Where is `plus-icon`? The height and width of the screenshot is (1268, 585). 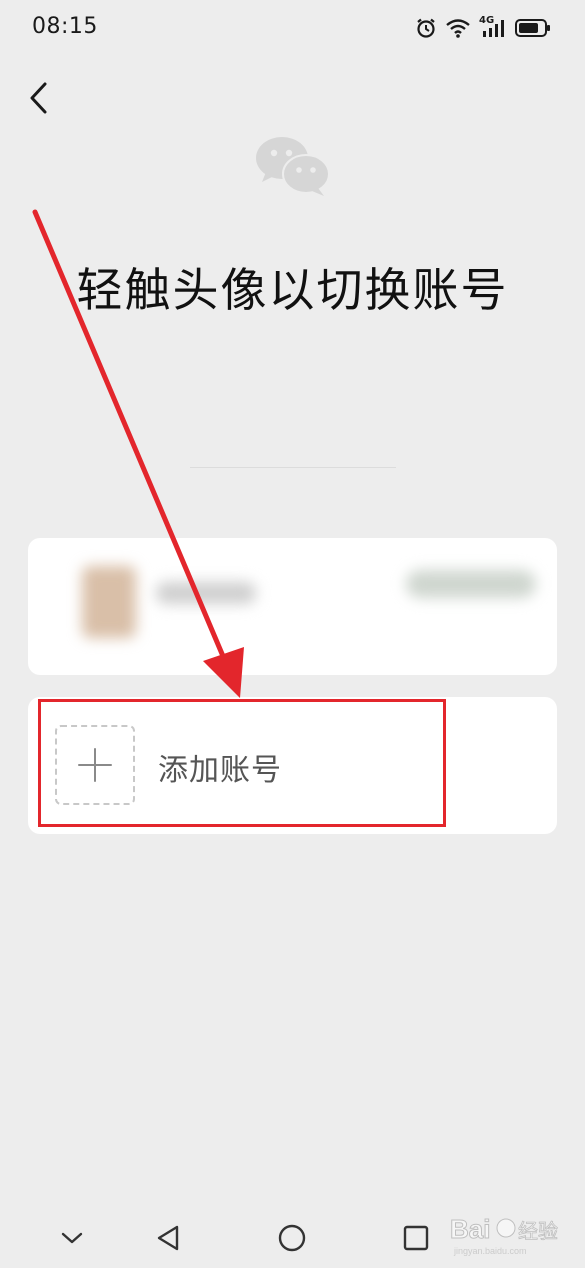 plus-icon is located at coordinates (95, 765).